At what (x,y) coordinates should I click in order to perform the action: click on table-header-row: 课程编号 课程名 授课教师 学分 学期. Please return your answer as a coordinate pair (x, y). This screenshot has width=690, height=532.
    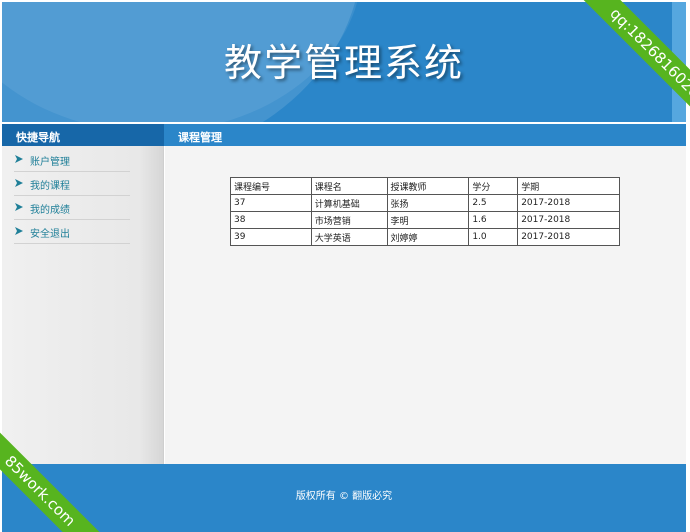
    Looking at the image, I should click on (425, 186).